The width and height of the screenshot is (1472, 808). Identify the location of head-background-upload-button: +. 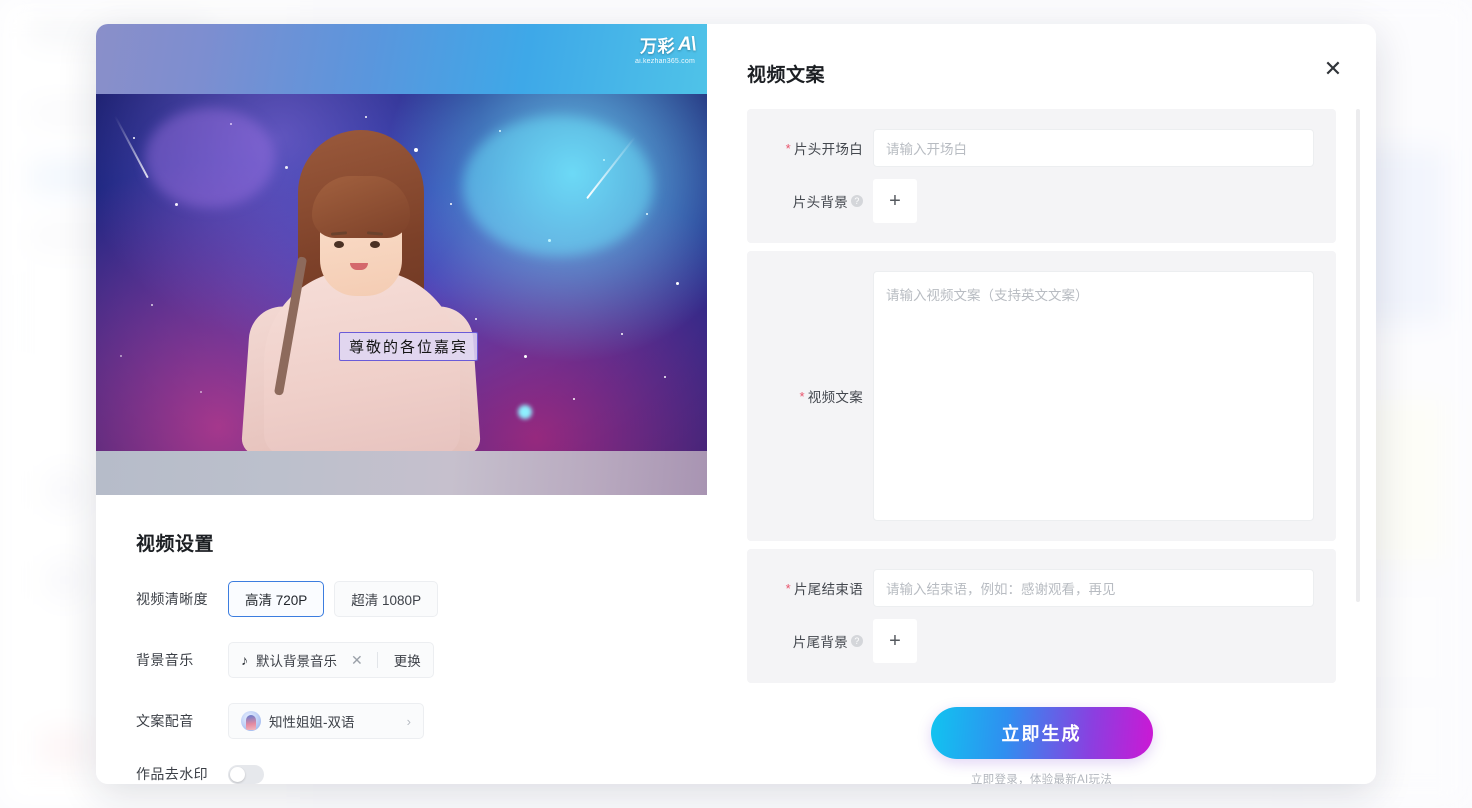
(895, 201).